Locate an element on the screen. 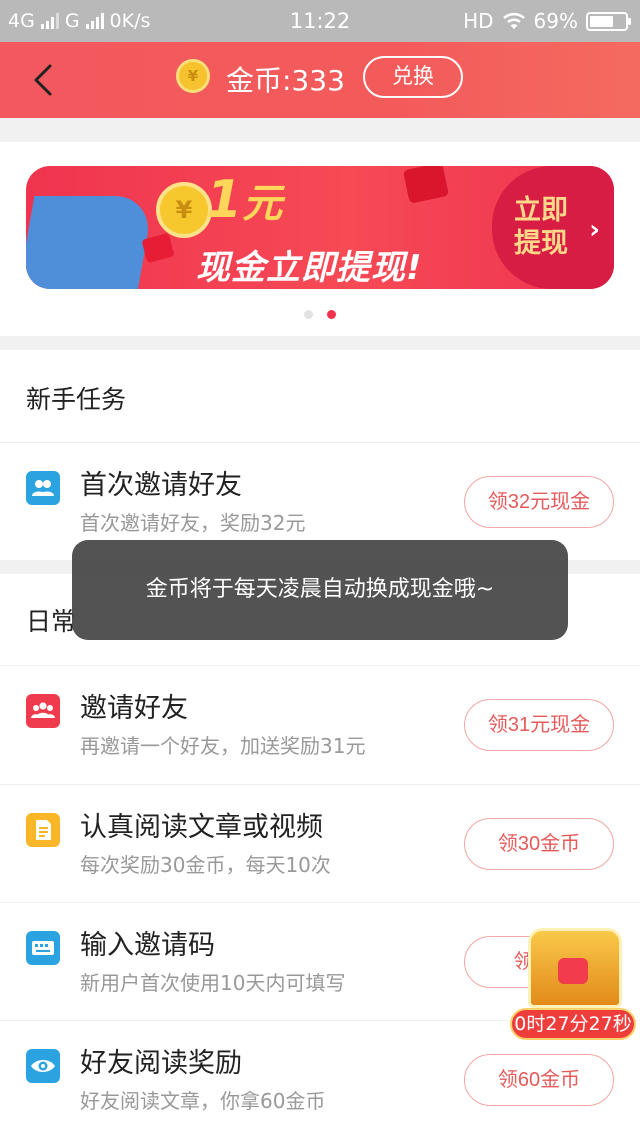 Image resolution: width=640 pixels, height=1138 pixels. coin-balance: 金币:333 is located at coordinates (285, 80).